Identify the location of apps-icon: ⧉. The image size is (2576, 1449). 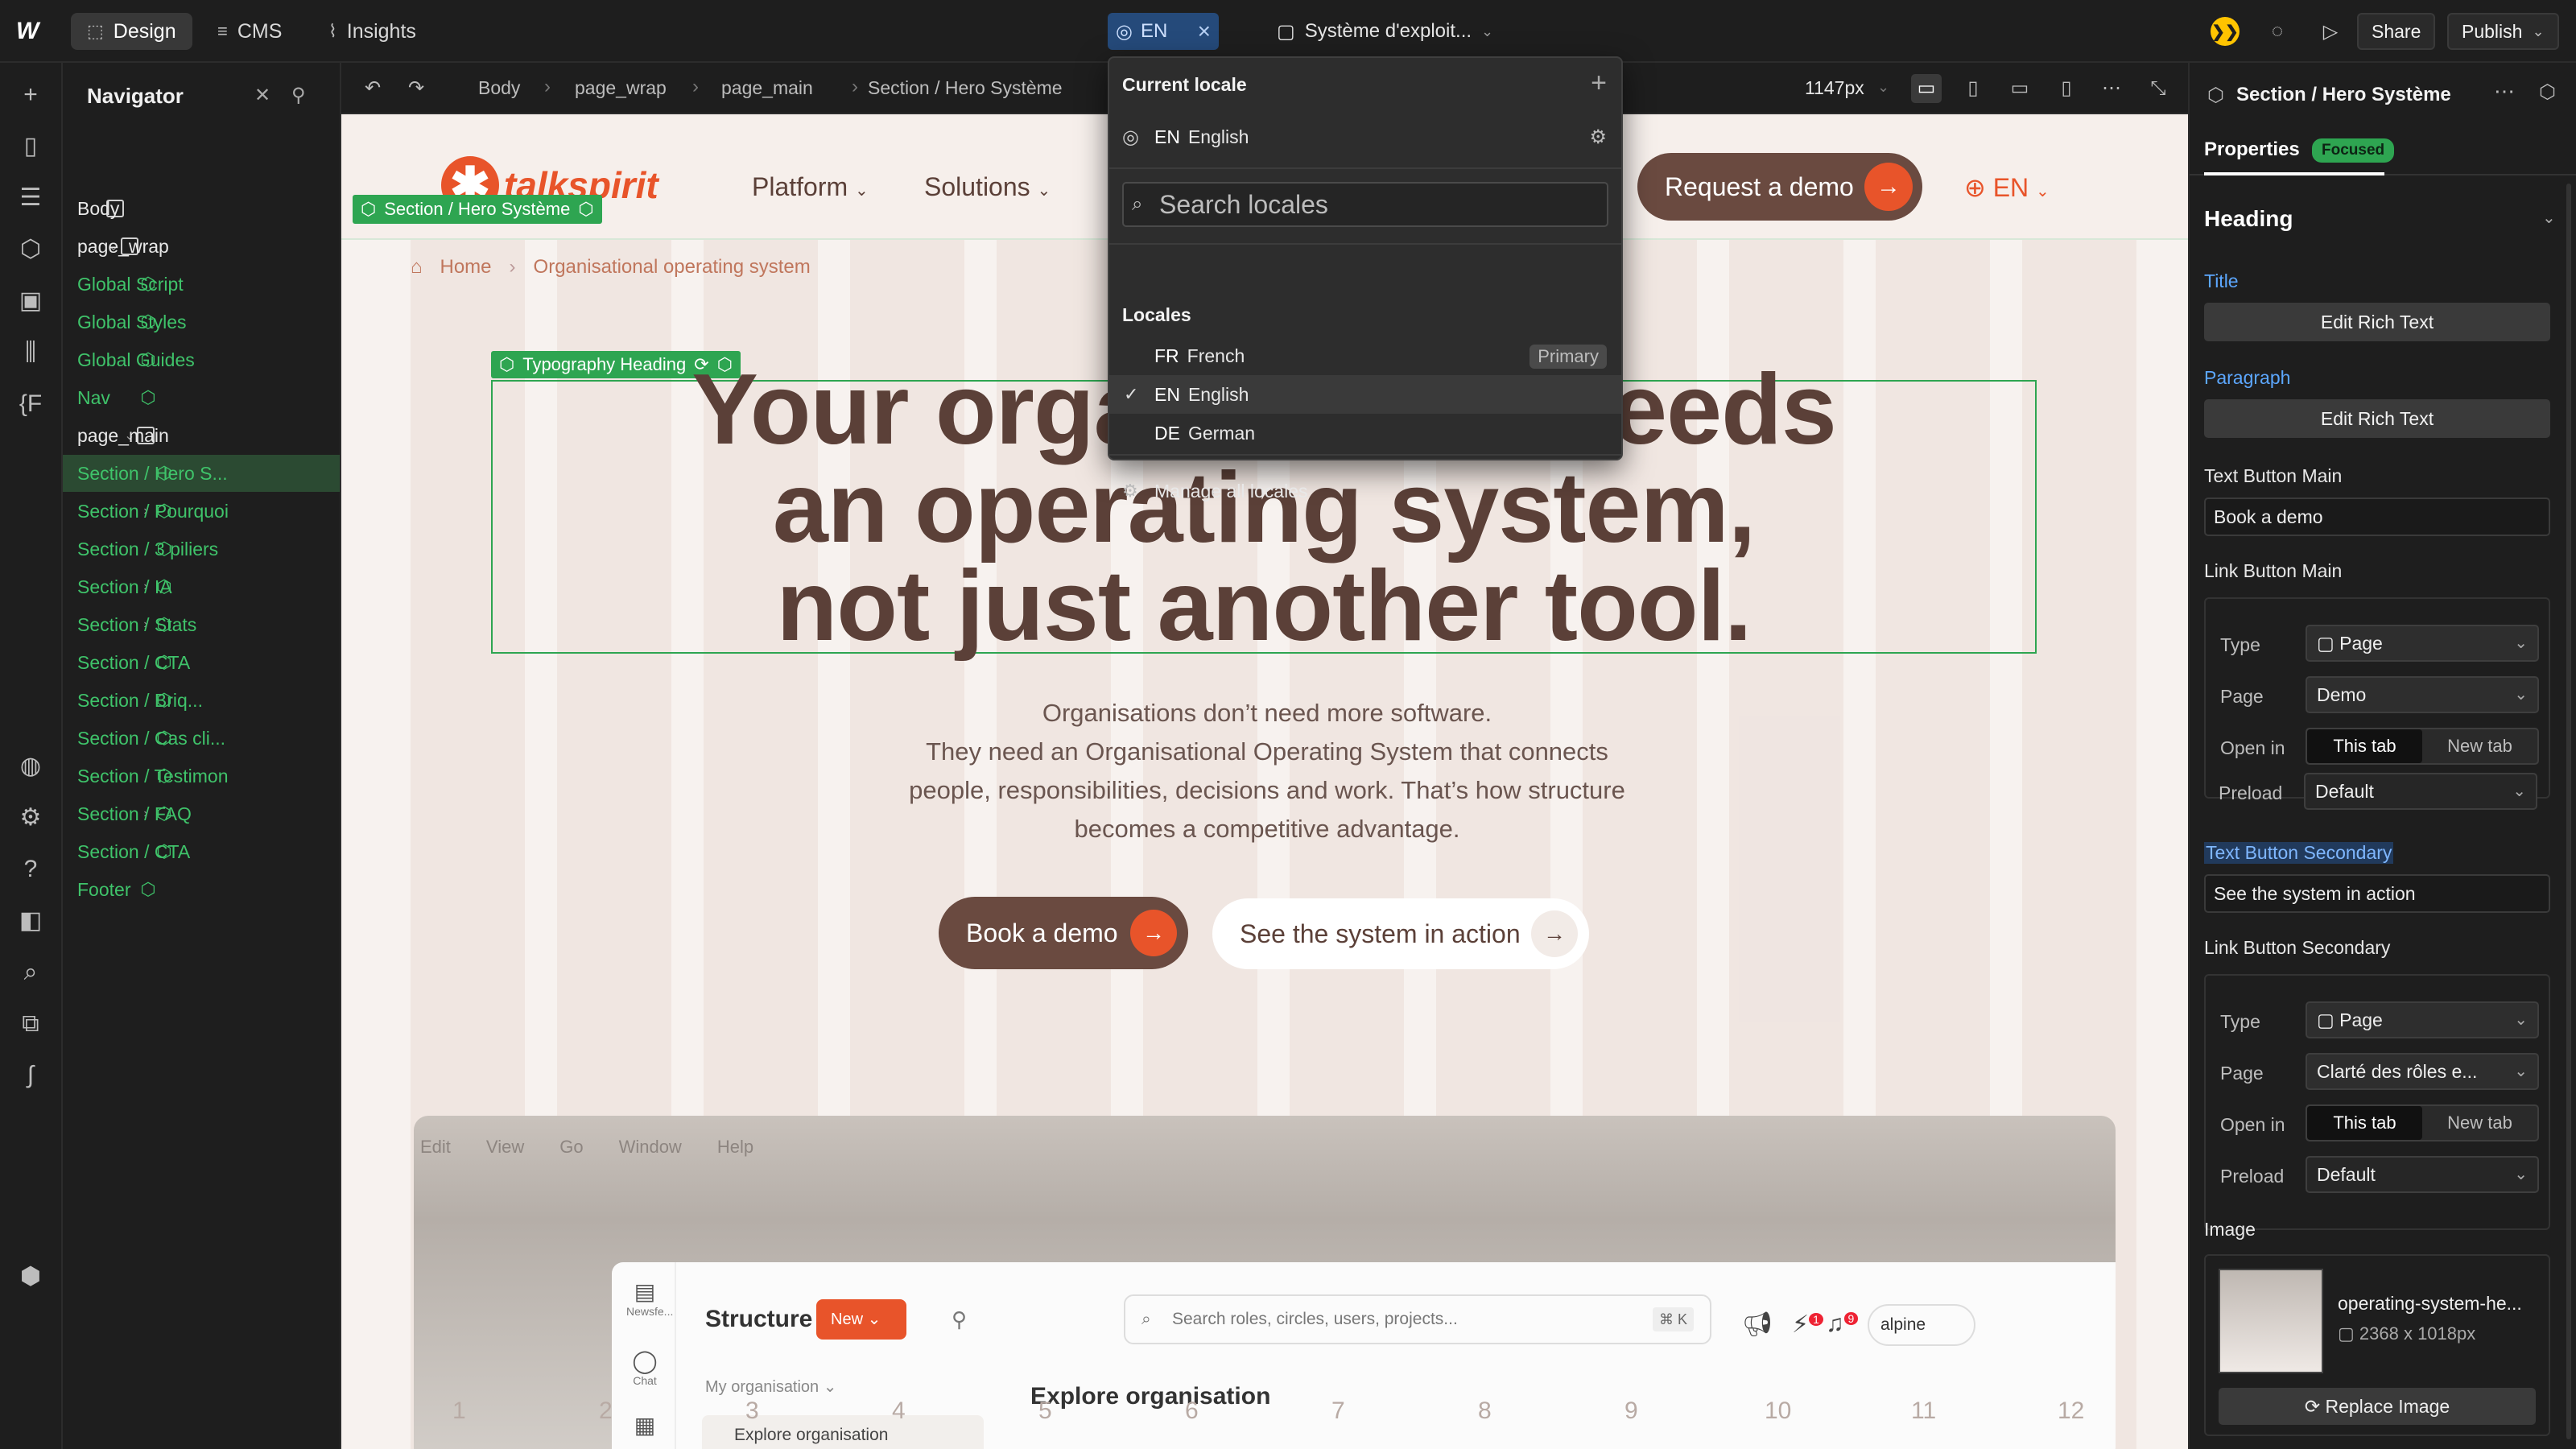
(30, 1024).